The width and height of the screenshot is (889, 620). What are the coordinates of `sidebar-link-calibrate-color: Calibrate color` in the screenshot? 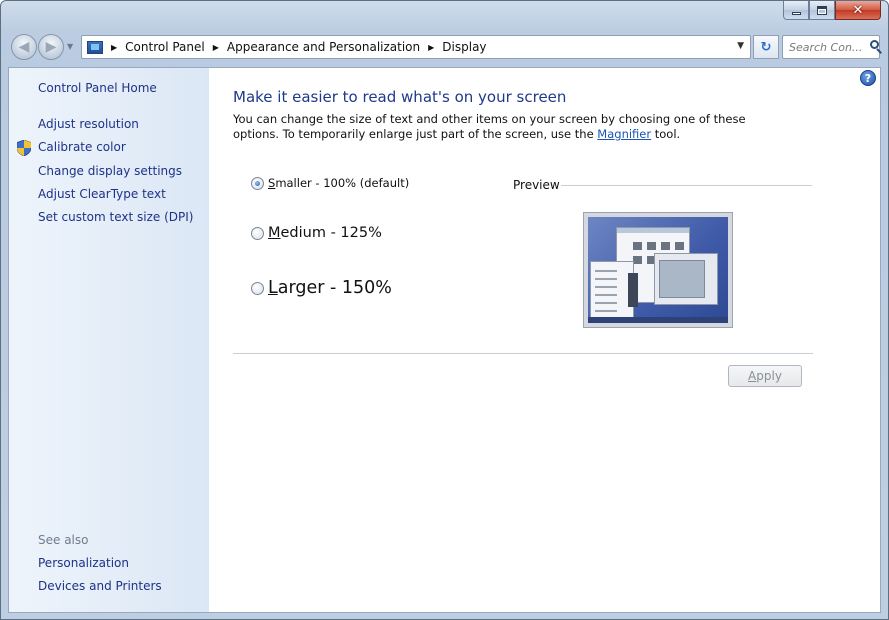 It's located at (82, 147).